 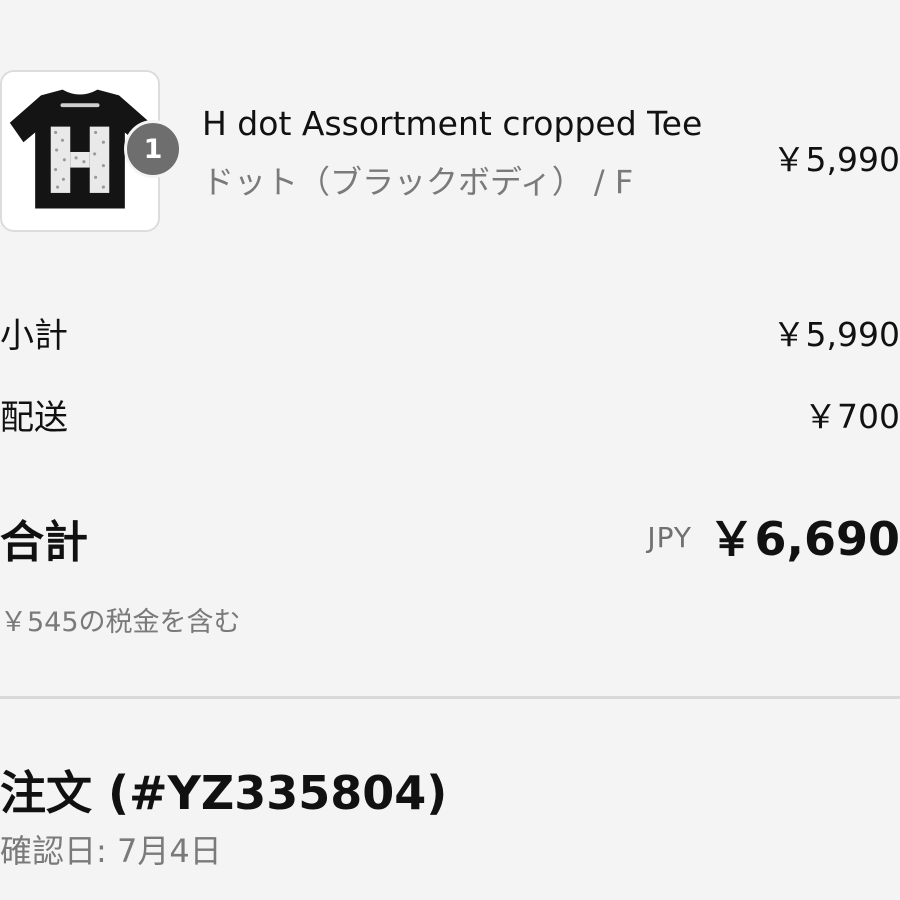 What do you see at coordinates (224, 793) in the screenshot?
I see `order-title: 注文 (#YZ335804)` at bounding box center [224, 793].